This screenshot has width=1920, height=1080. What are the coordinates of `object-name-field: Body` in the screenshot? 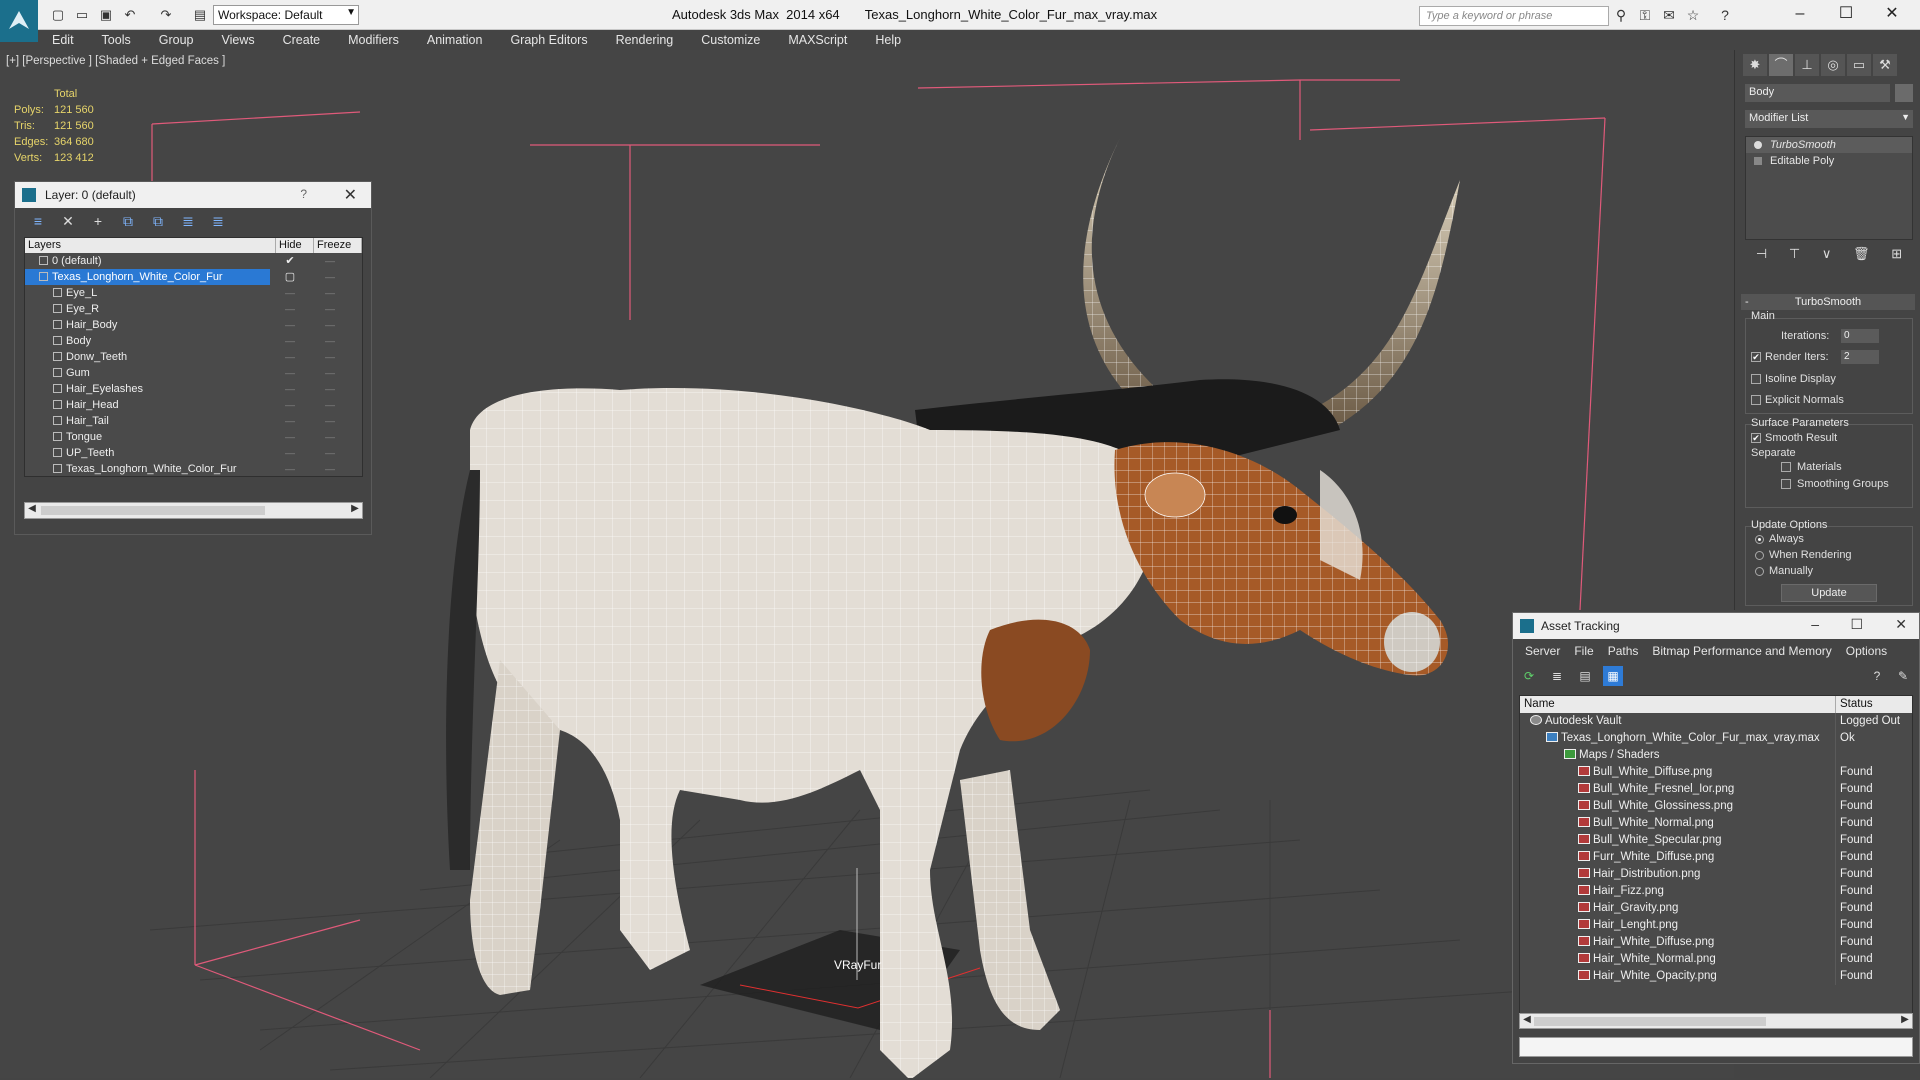 It's located at (1817, 93).